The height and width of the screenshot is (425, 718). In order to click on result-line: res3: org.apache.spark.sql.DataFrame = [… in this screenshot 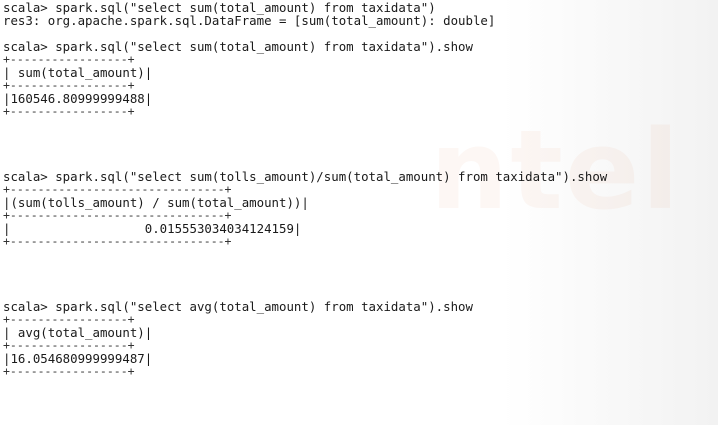, I will do `click(249, 20)`.